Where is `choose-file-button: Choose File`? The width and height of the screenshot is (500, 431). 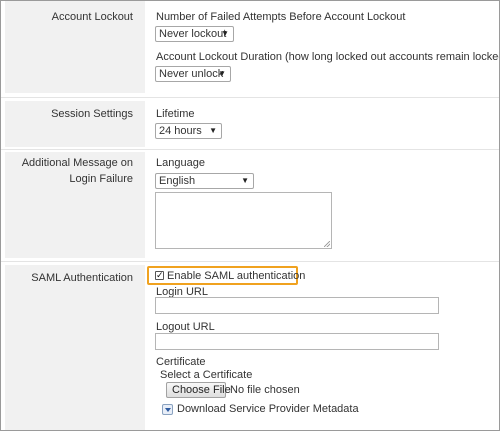 choose-file-button: Choose File is located at coordinates (198, 390).